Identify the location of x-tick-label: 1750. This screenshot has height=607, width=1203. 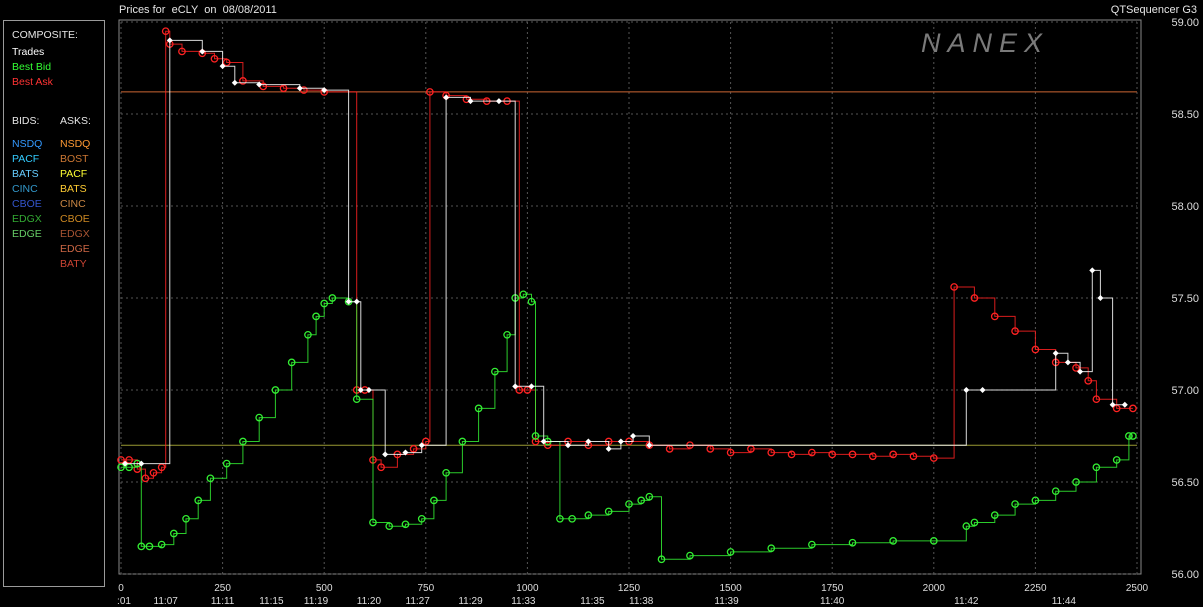
(832, 588).